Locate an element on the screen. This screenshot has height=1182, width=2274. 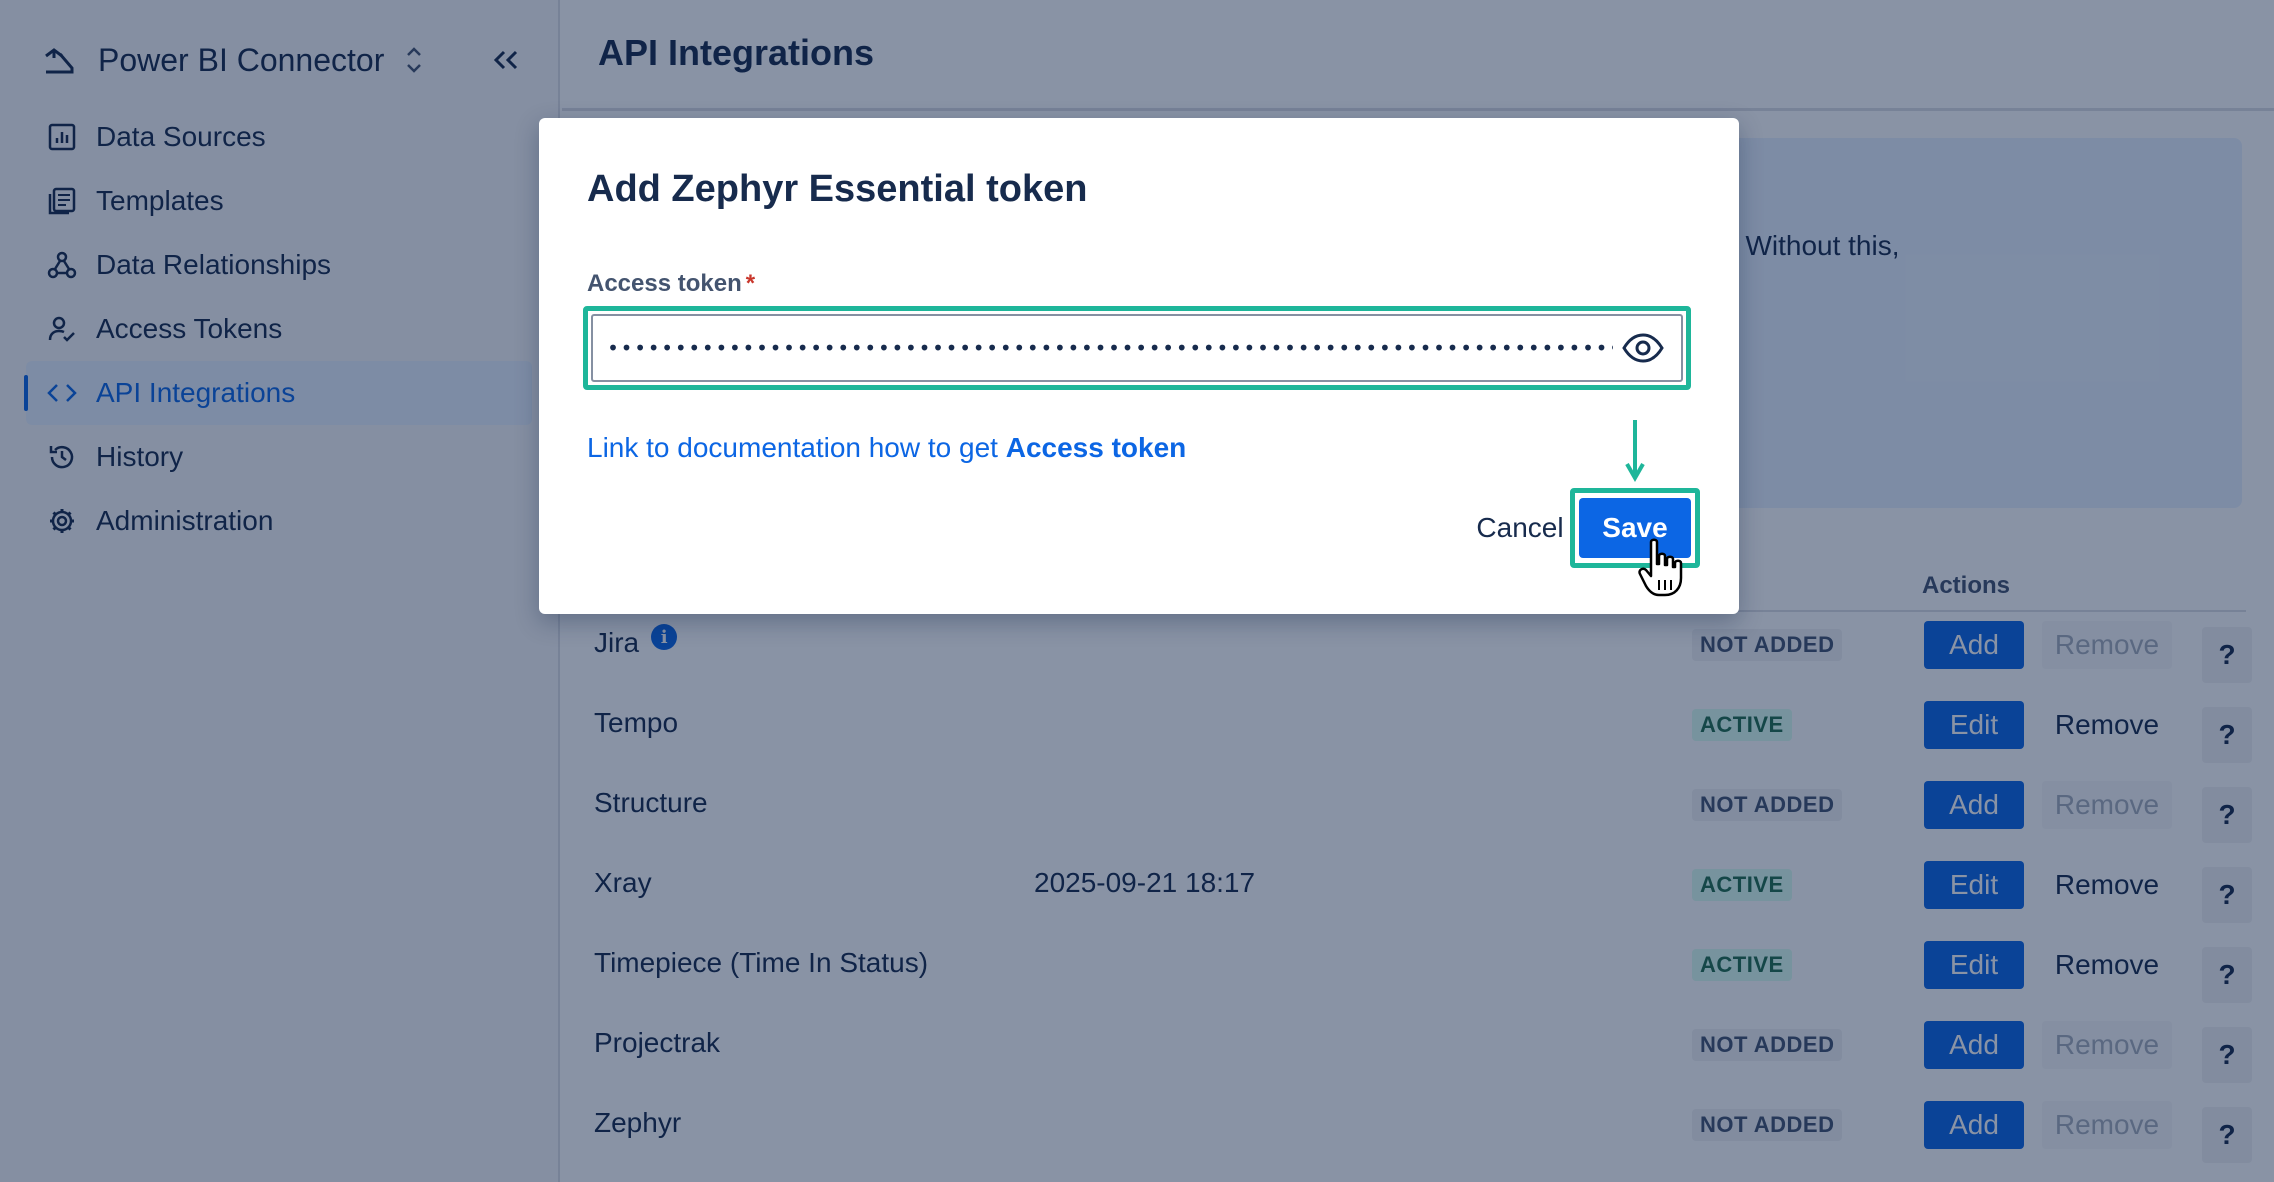
access-token-label: Access token * is located at coordinates (671, 284).